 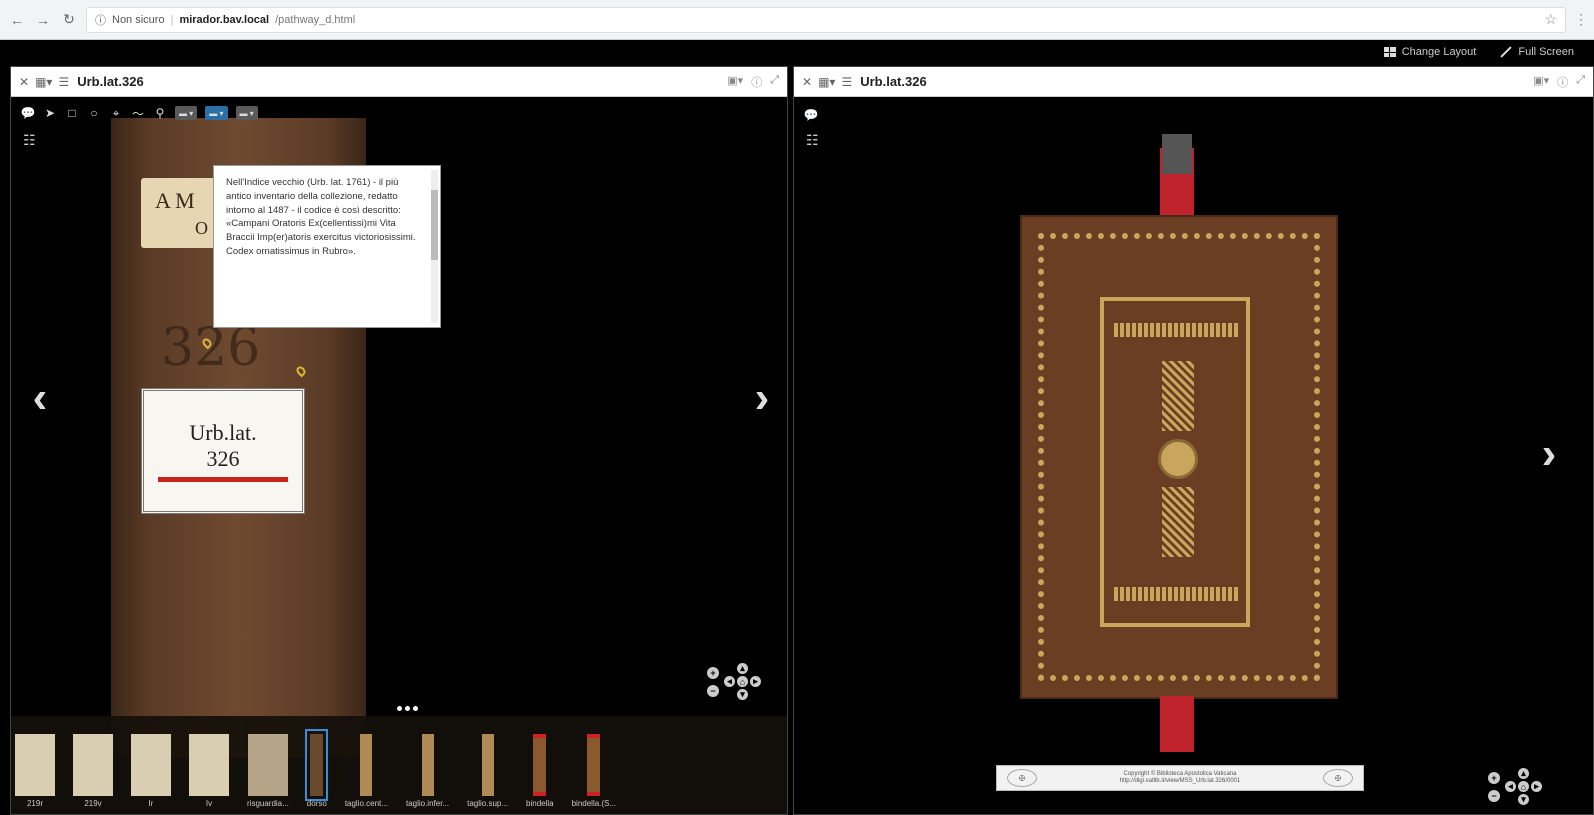 What do you see at coordinates (93, 771) in the screenshot?
I see `thumbnail-item: 219v` at bounding box center [93, 771].